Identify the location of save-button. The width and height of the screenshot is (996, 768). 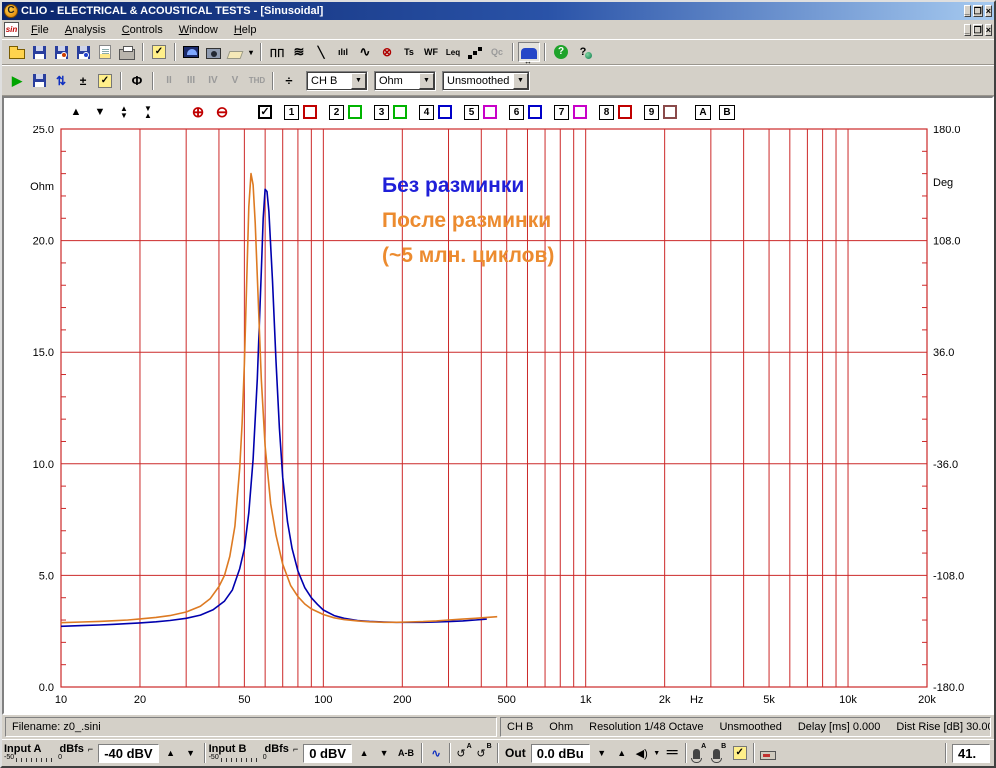
(39, 52).